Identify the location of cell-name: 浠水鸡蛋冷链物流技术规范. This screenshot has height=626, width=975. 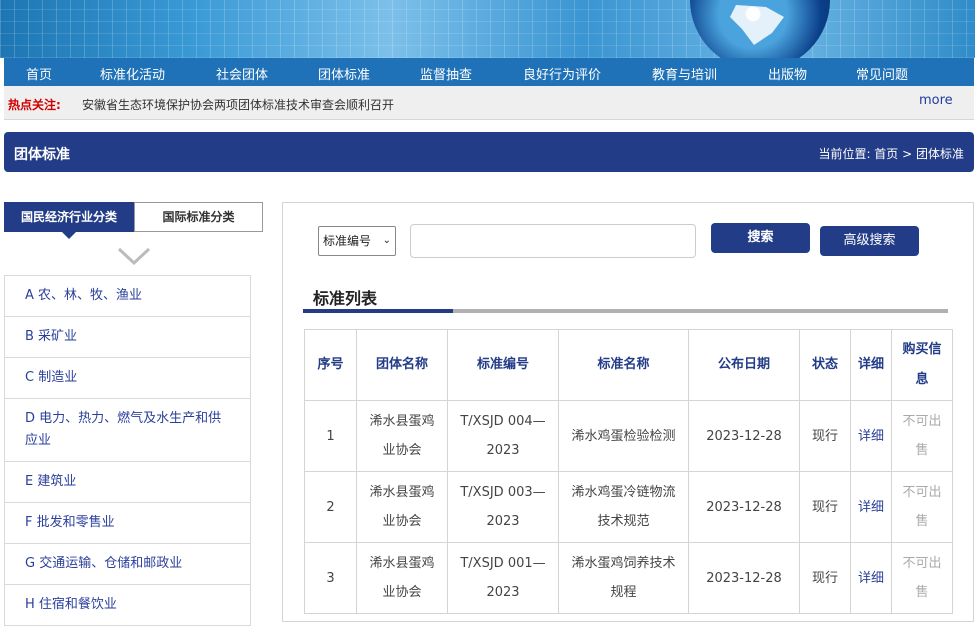
(623, 507).